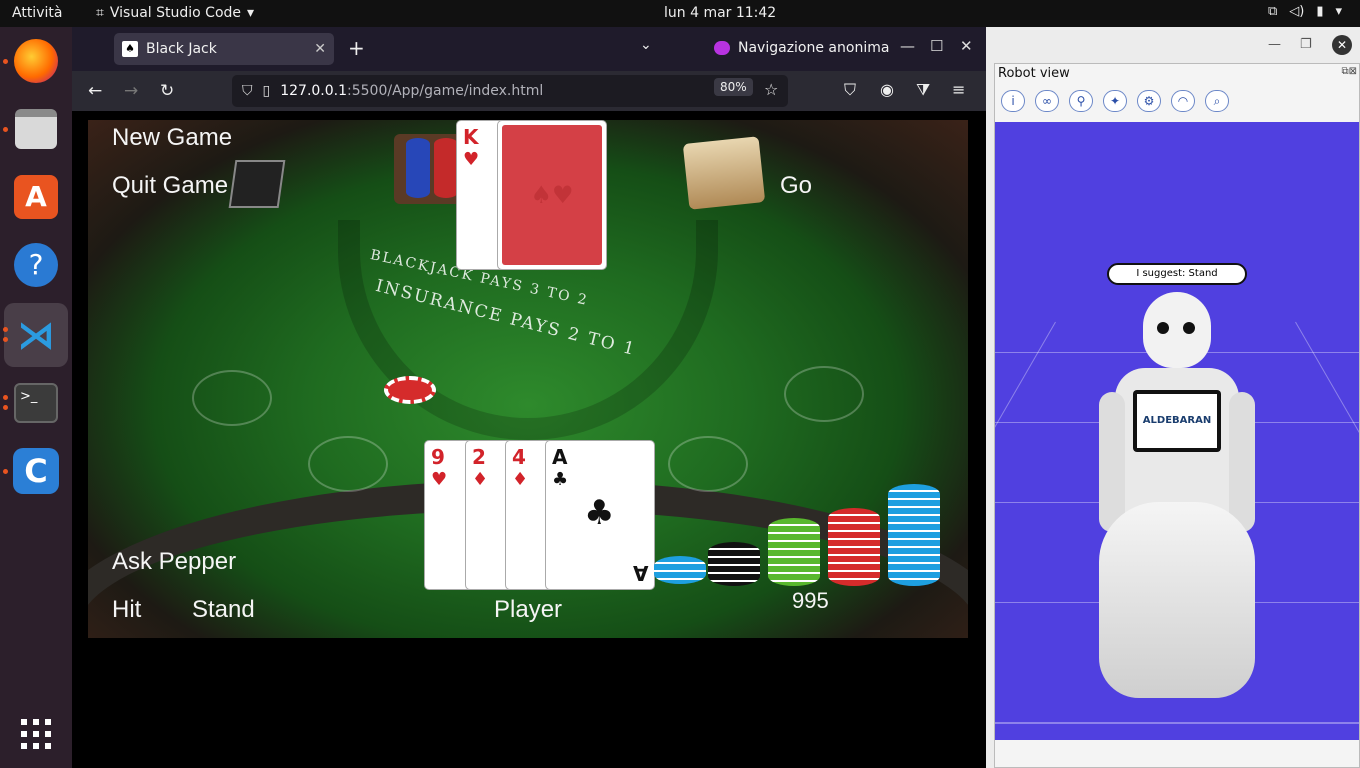 The image size is (1360, 768). I want to click on close-tab-icon: ✕, so click(320, 49).